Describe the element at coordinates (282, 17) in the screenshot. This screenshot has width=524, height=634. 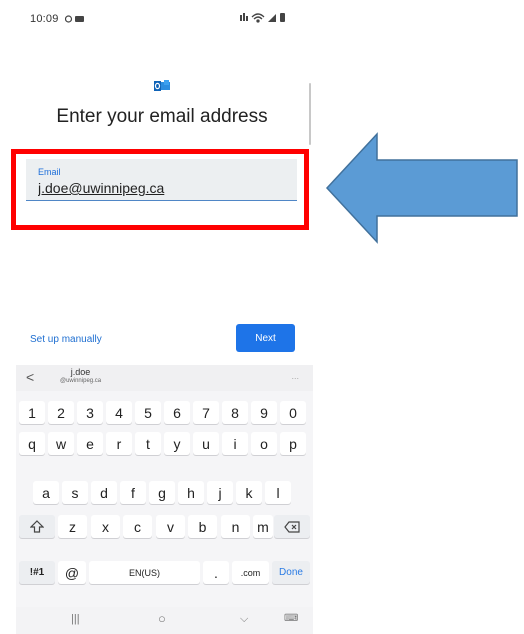
I see `battery-icon` at that location.